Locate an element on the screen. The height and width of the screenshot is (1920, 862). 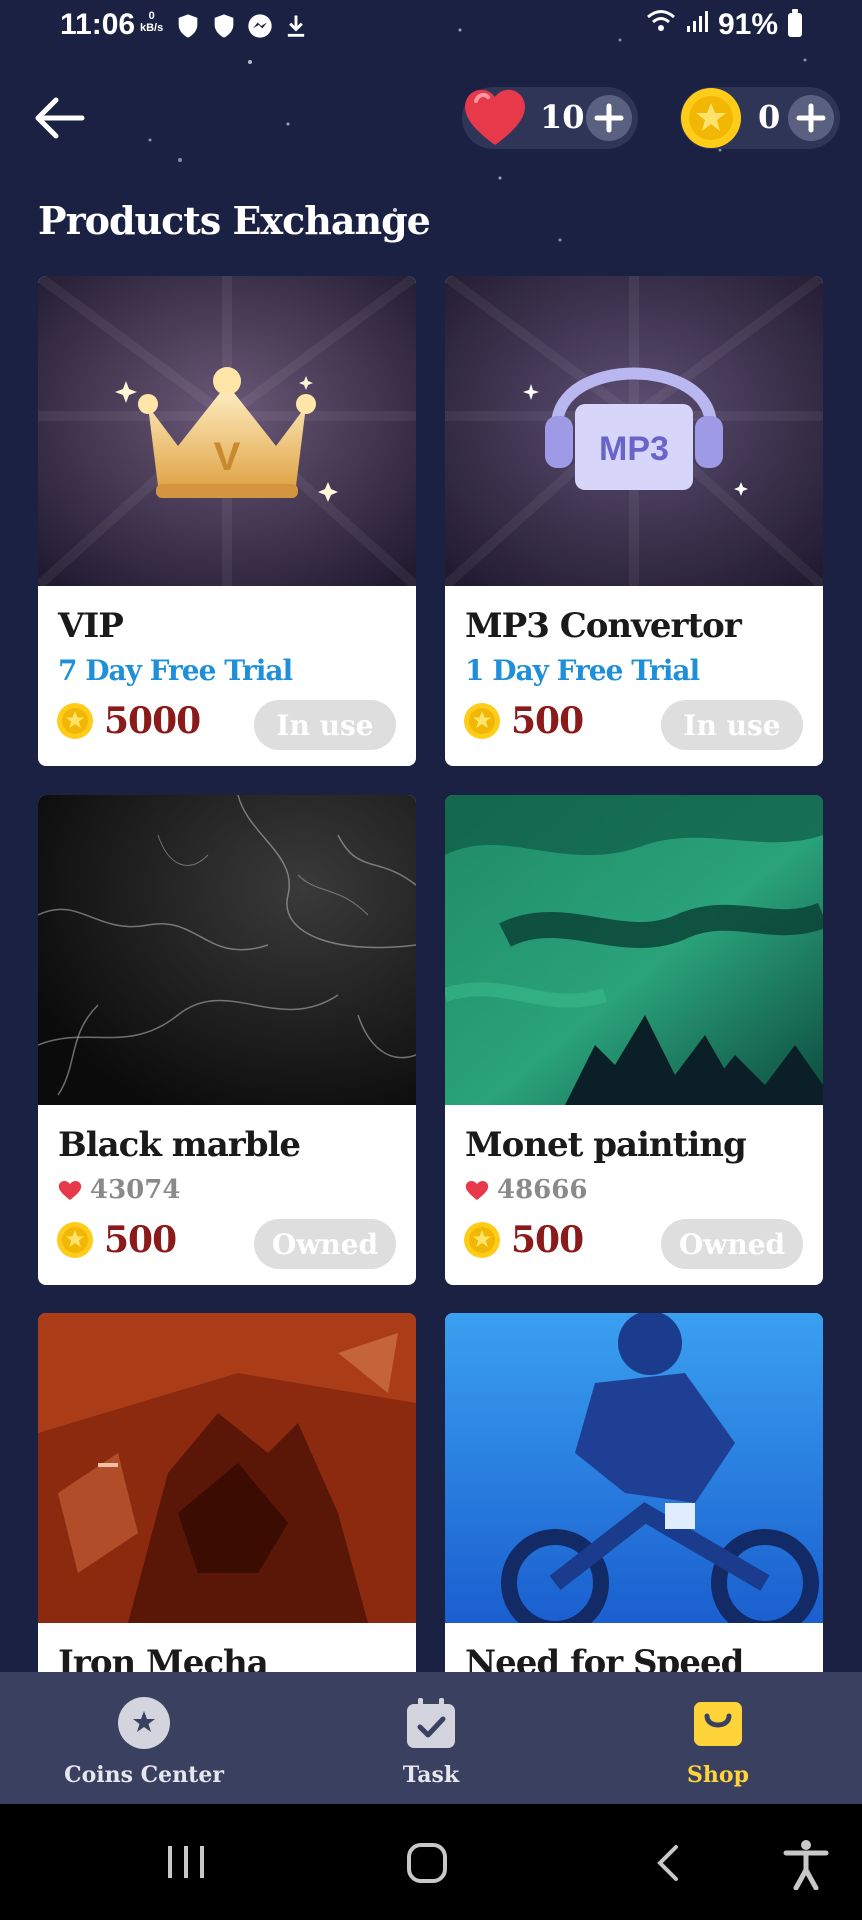
status-bar: 11:06 0 kB/s 91% is located at coordinates (431, 26).